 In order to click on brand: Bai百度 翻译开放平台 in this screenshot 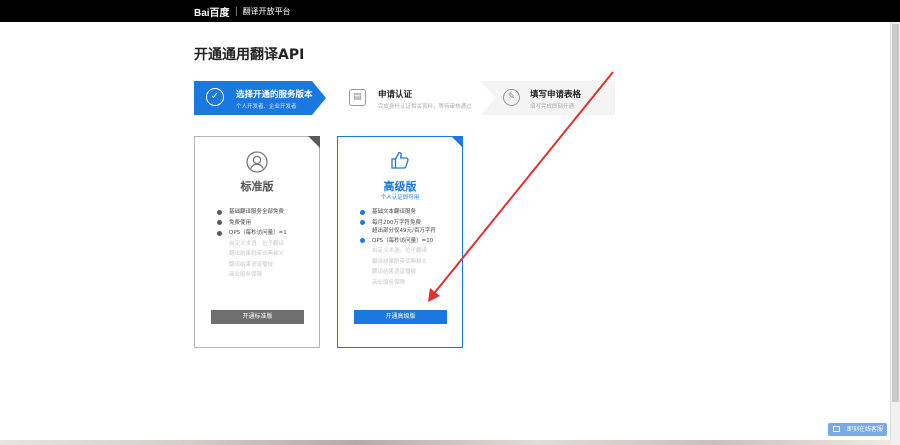, I will do `click(242, 11)`.